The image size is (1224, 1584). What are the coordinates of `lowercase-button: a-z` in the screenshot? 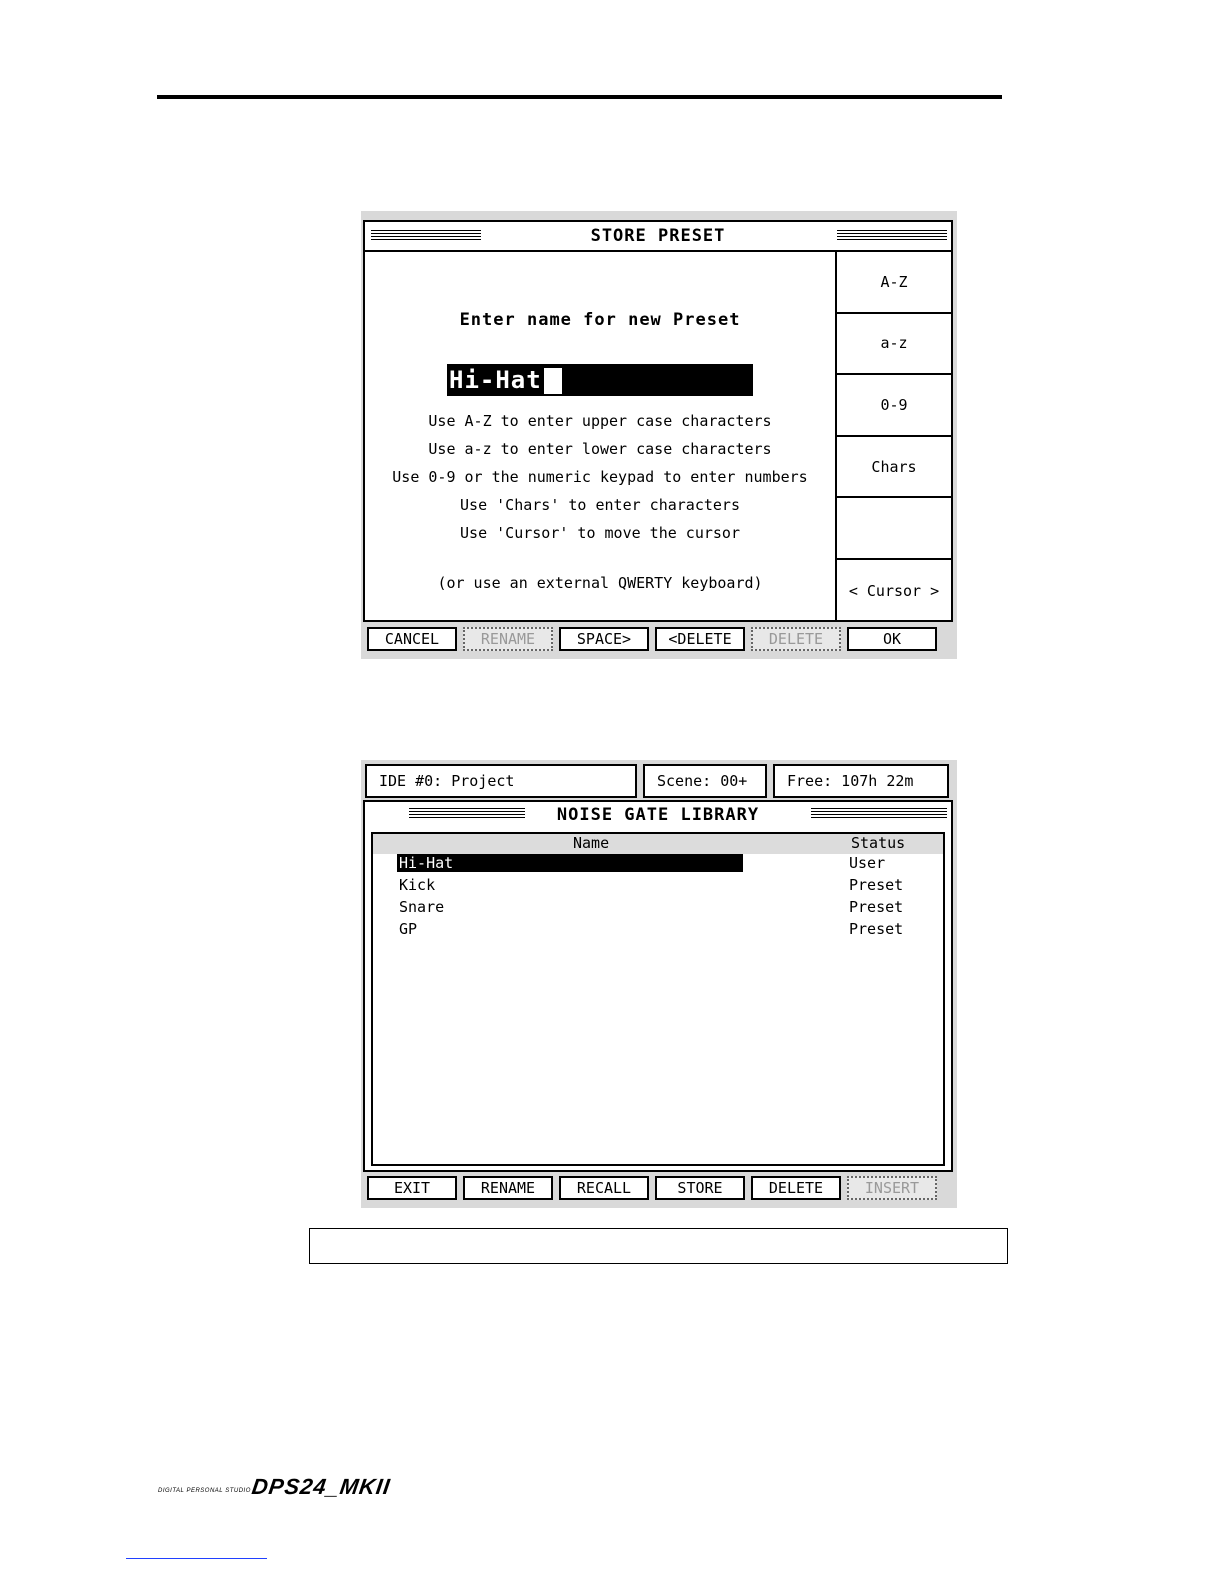 It's located at (894, 345).